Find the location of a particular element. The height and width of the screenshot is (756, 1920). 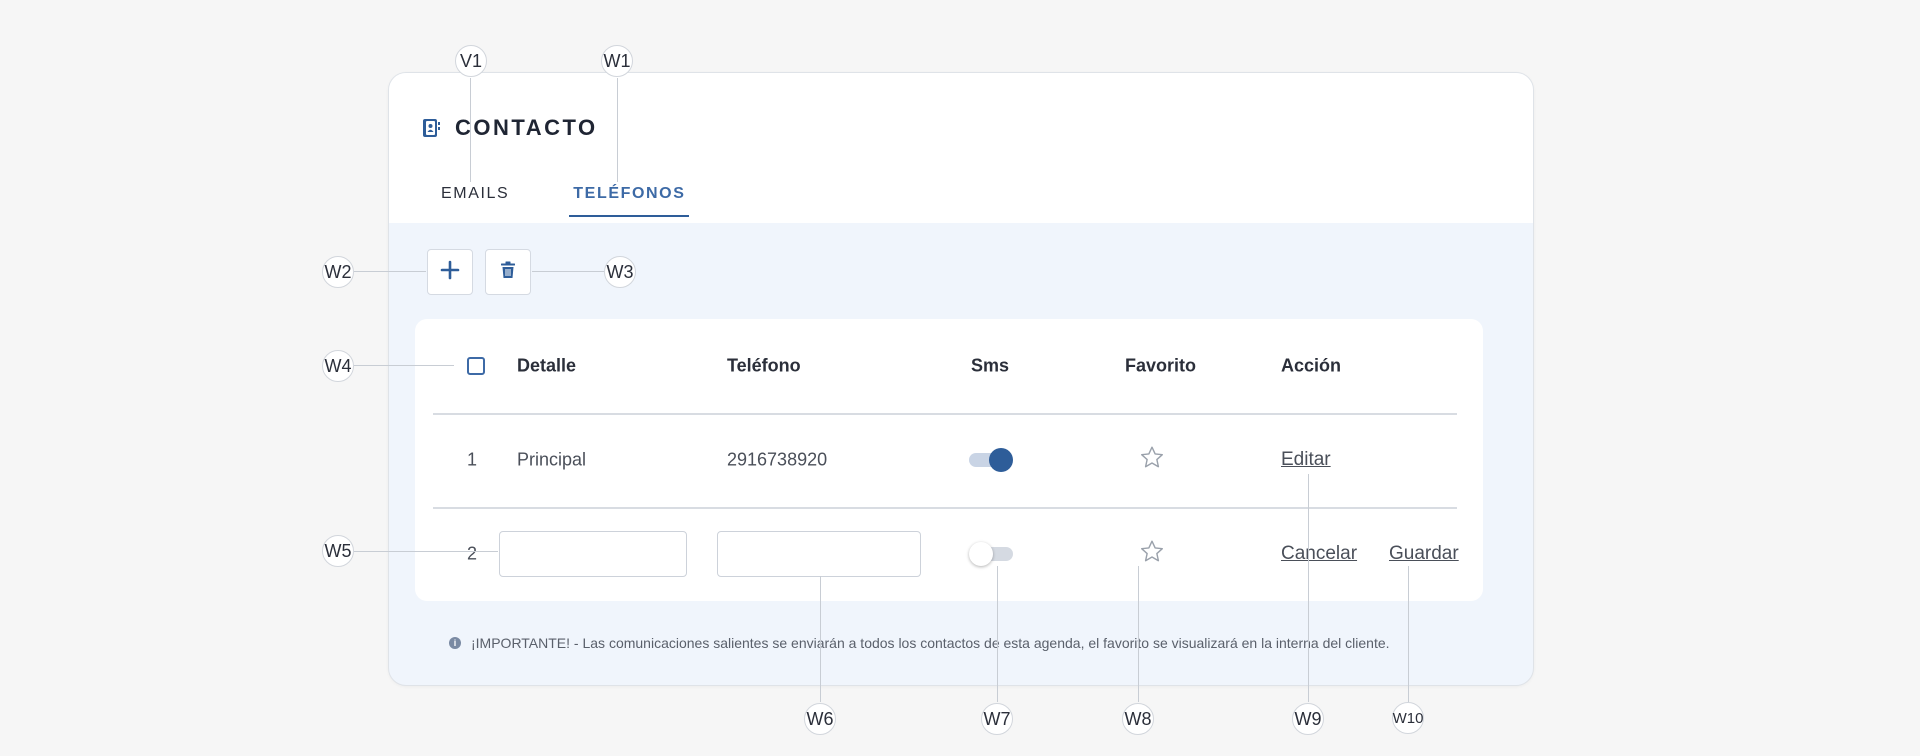

col-detalle: Detalle is located at coordinates (547, 365).